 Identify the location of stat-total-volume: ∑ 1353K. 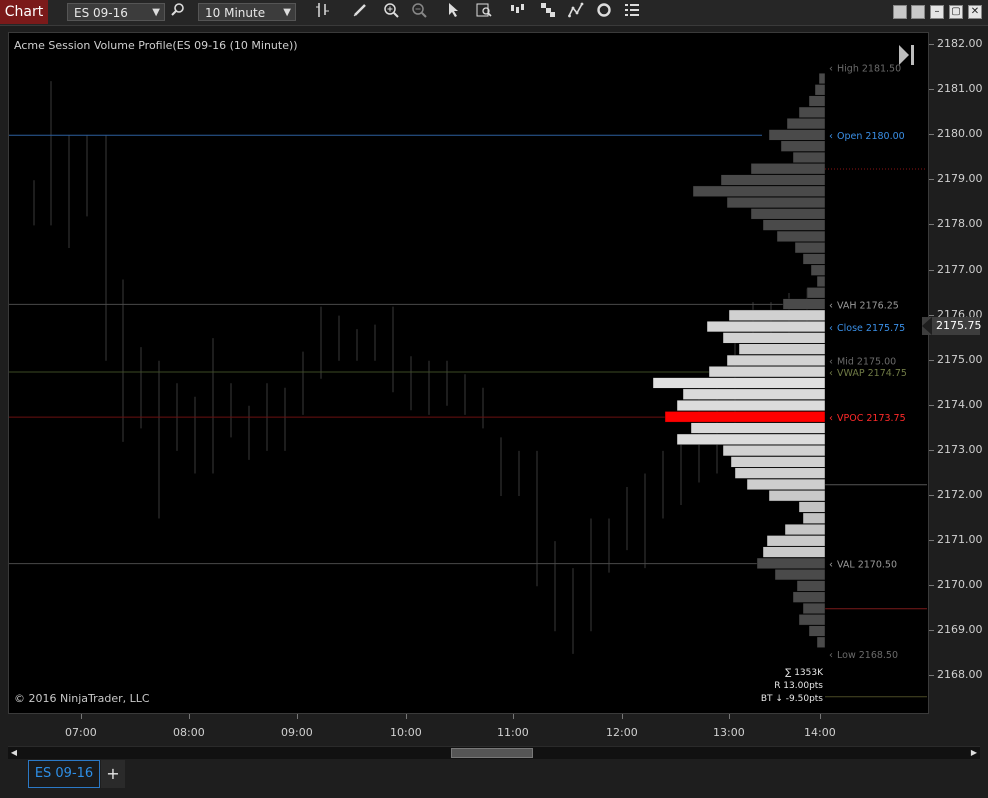
(804, 673).